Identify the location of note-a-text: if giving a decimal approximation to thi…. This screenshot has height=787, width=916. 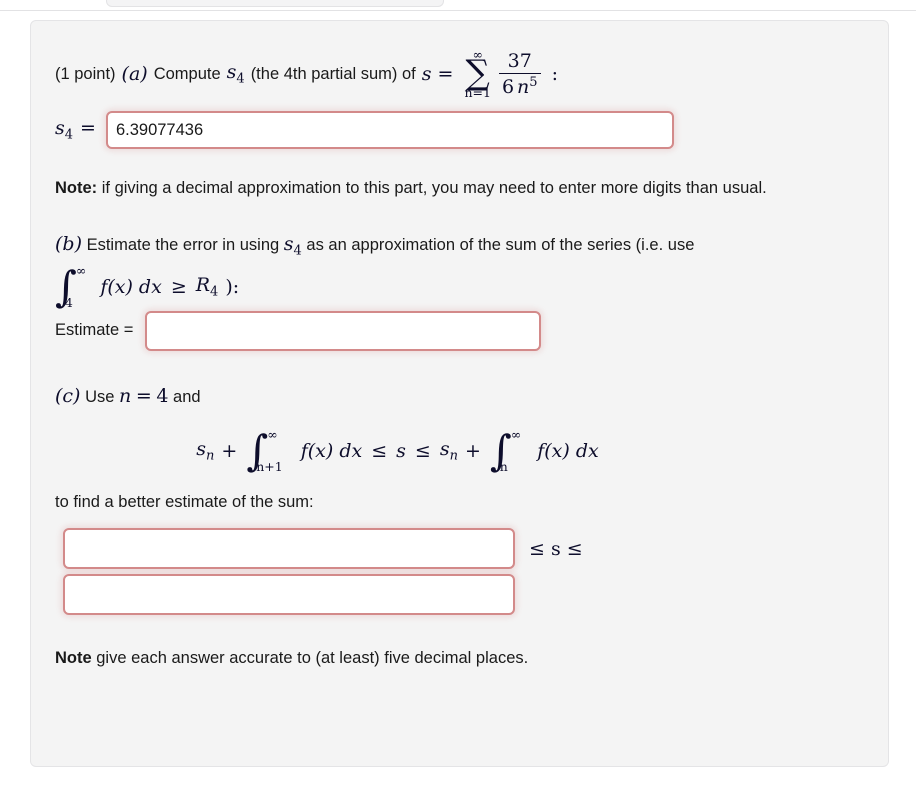
(432, 188).